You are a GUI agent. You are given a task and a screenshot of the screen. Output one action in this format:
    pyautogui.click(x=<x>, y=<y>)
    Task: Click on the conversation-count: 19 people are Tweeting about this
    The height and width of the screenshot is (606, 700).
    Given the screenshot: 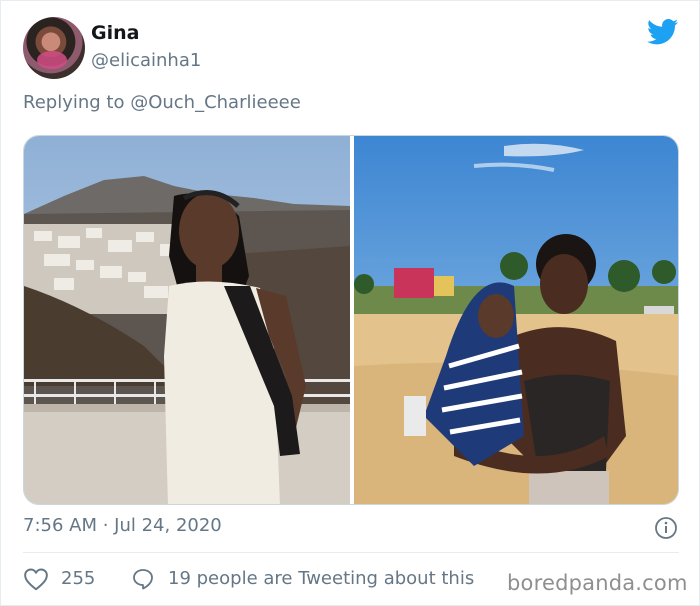 What is the action you would take?
    pyautogui.click(x=321, y=578)
    